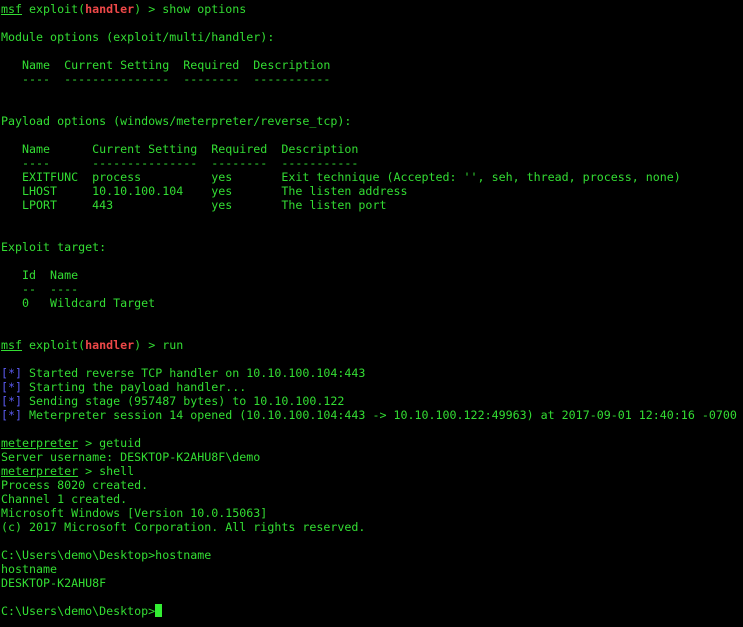 This screenshot has width=743, height=627. What do you see at coordinates (369, 471) in the screenshot?
I see `terminal-line: meterpreter > shell` at bounding box center [369, 471].